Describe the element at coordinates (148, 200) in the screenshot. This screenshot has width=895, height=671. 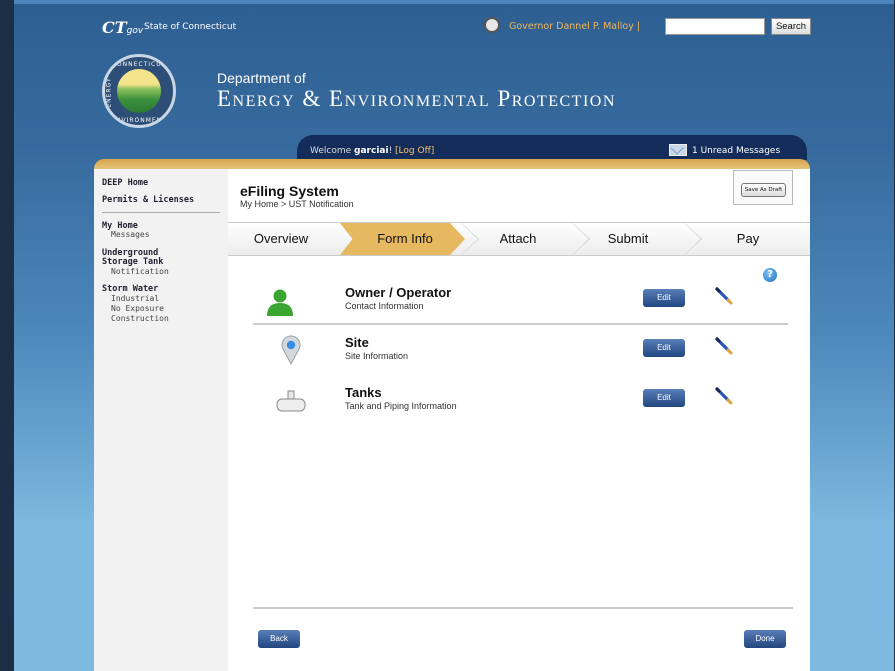
I see `sidebar-item-permits: Permits & Licenses` at that location.